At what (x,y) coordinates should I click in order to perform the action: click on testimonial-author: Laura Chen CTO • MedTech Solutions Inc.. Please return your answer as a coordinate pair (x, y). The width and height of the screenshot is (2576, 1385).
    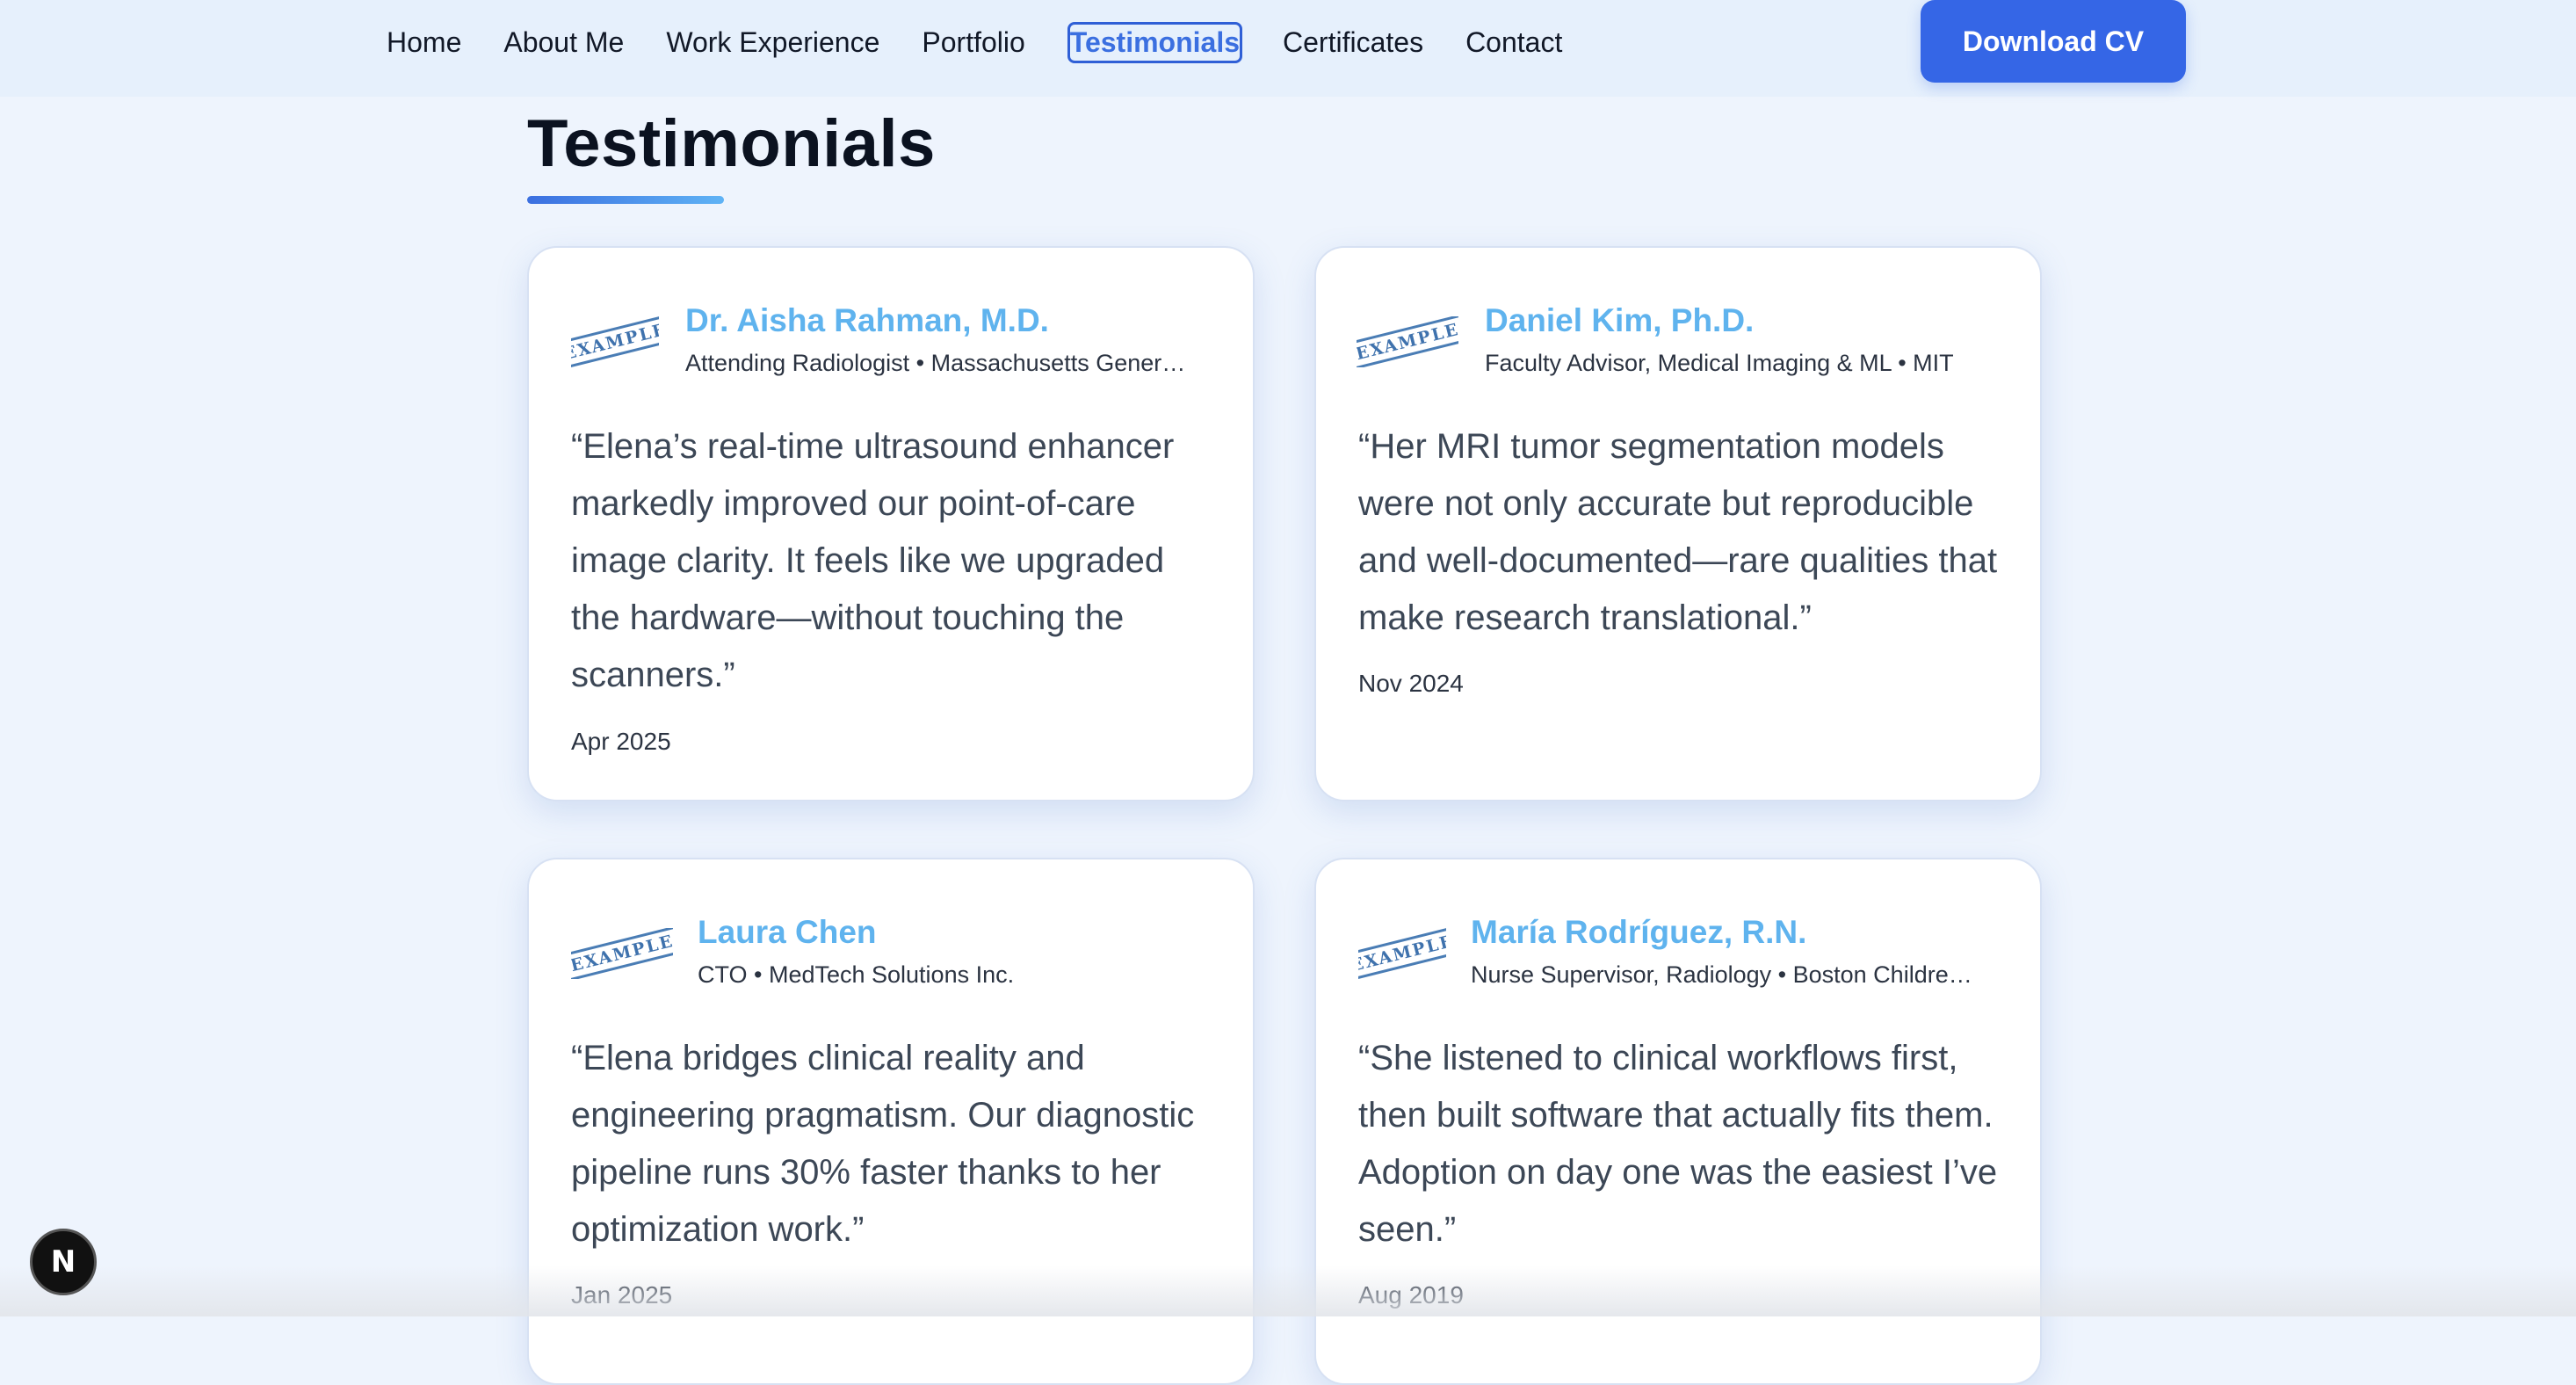
    Looking at the image, I should click on (958, 951).